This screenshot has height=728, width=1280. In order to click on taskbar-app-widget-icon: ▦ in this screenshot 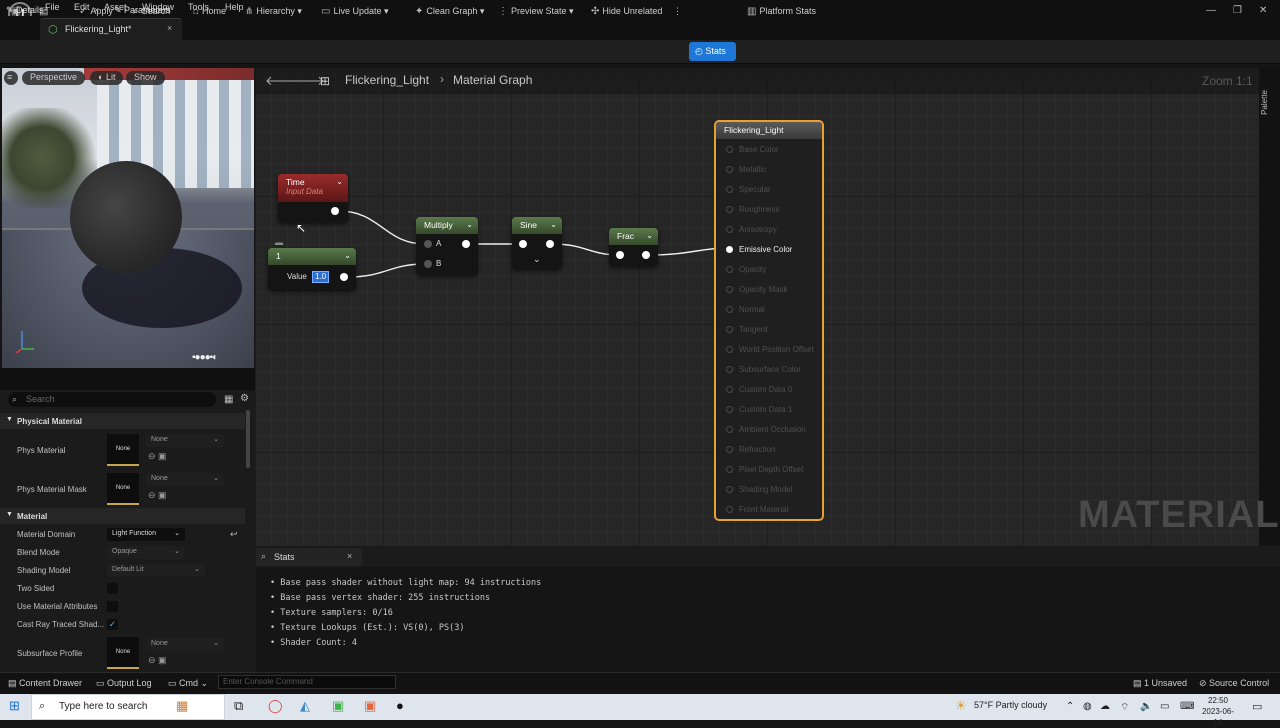, I will do `click(182, 706)`.